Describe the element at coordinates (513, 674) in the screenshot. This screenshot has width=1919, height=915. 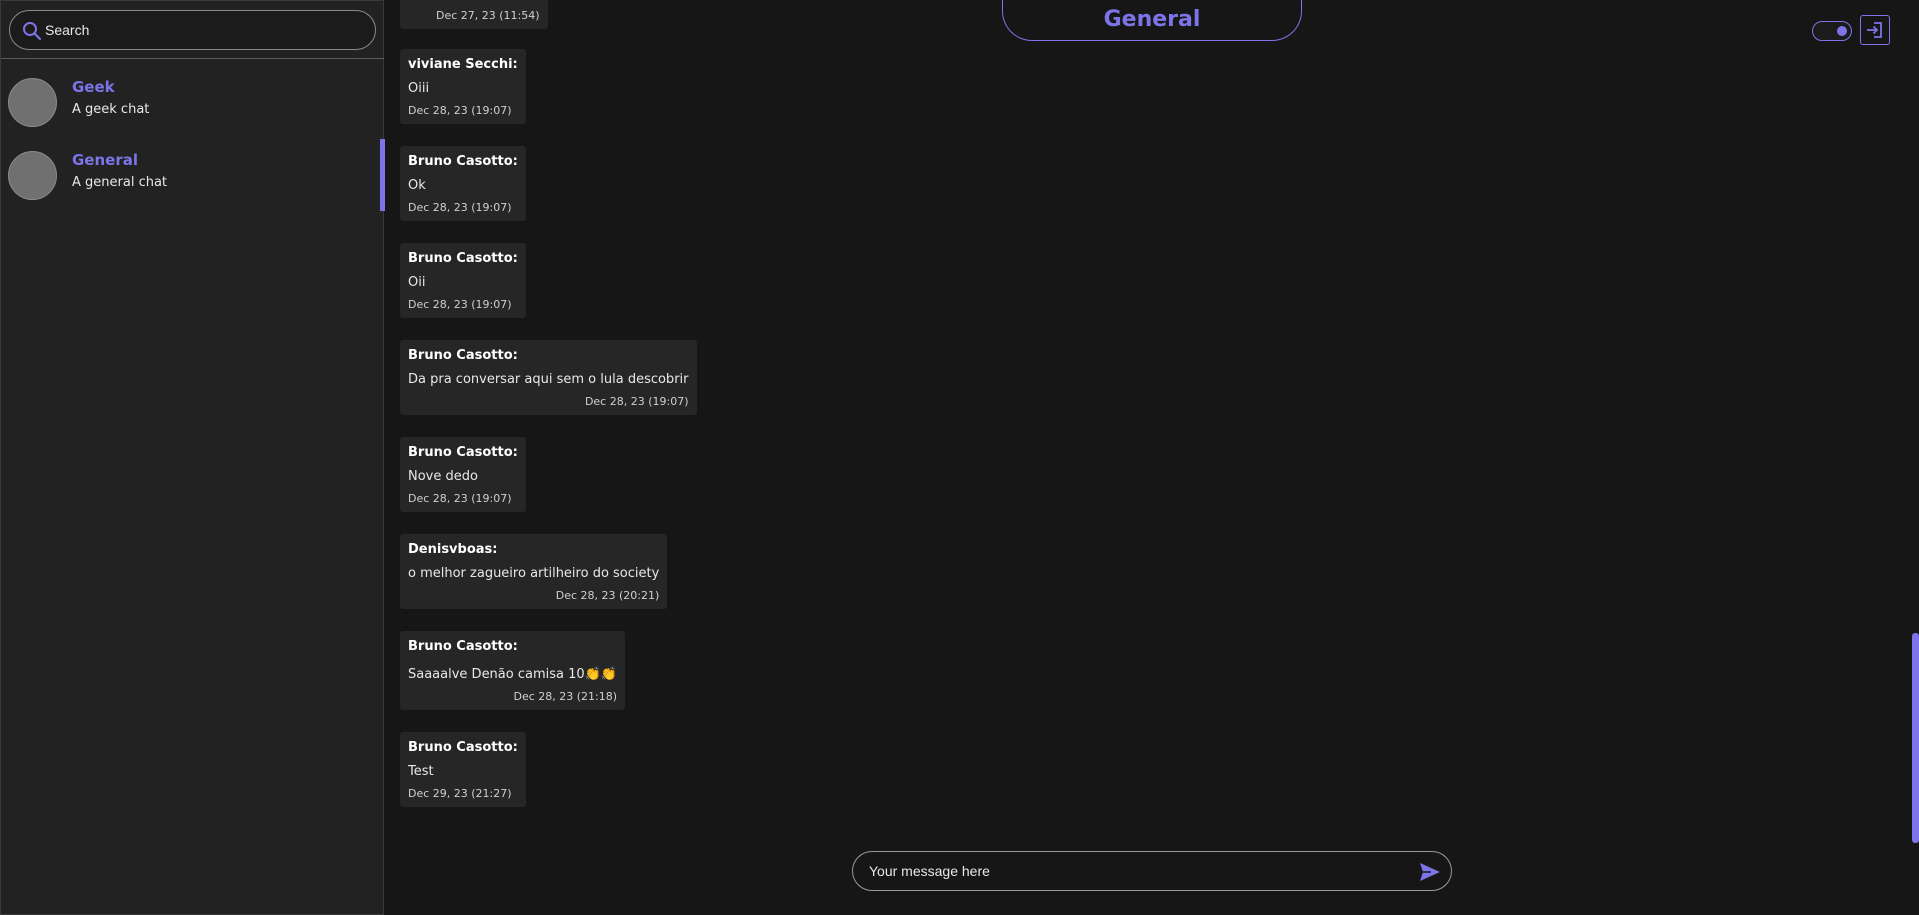
I see `message-text: Saaaalve Denão camisa 10👏👏` at that location.